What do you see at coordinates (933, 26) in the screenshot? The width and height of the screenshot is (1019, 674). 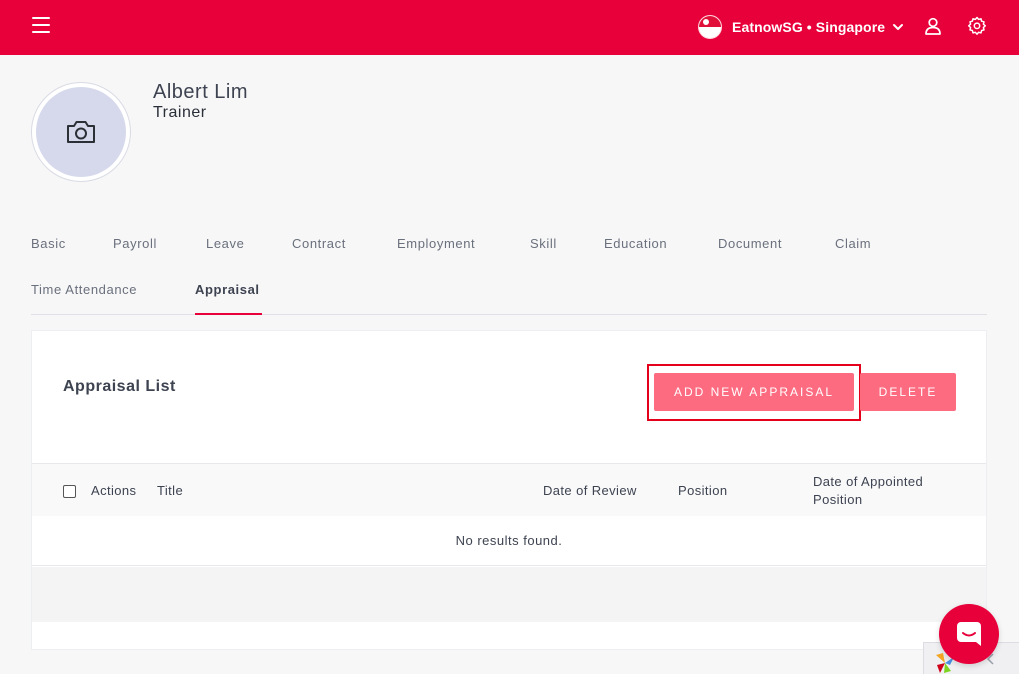 I see `user-icon` at bounding box center [933, 26].